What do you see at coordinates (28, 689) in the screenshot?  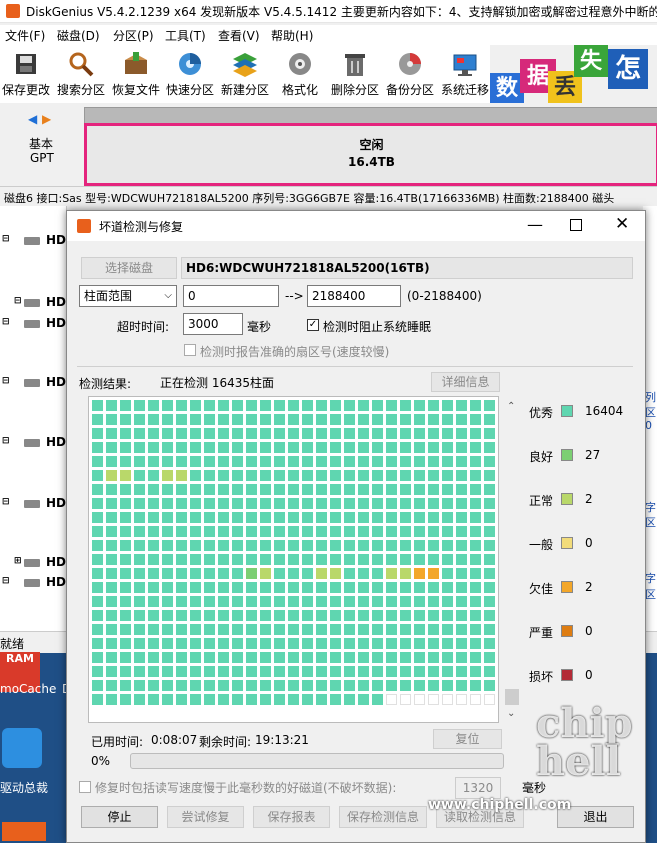 I see `desktop-icon-label: moCache` at bounding box center [28, 689].